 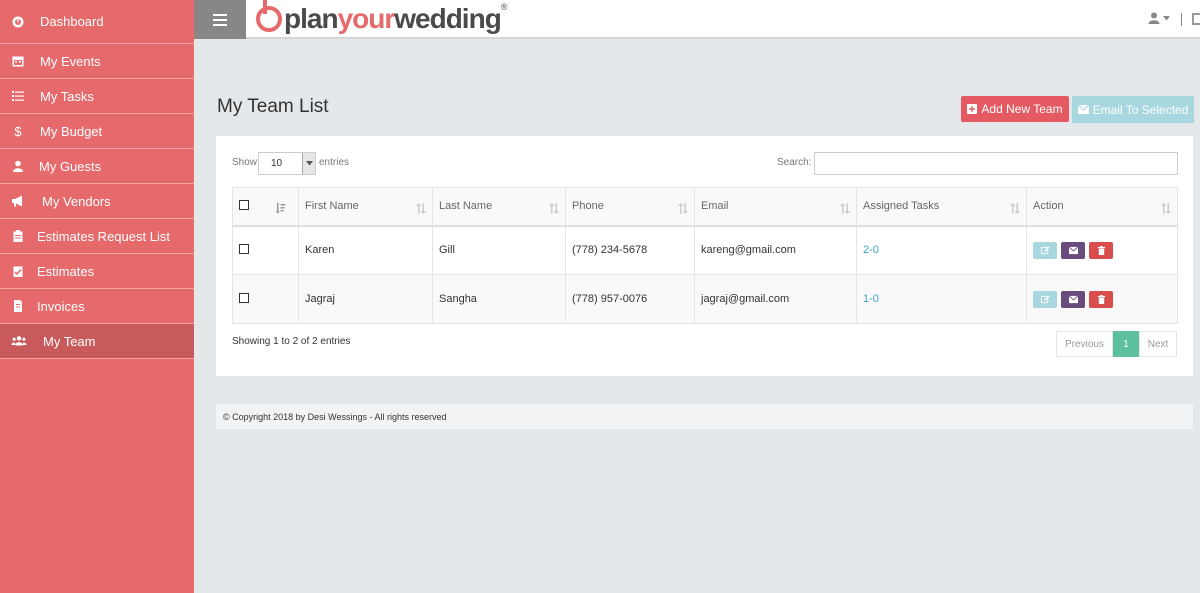 What do you see at coordinates (220, 19) in the screenshot?
I see `menu-toggle-button` at bounding box center [220, 19].